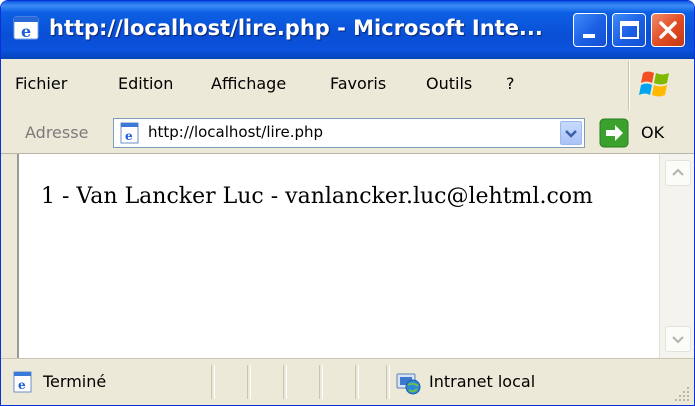 Image resolution: width=695 pixels, height=406 pixels. I want to click on menu-outils: Outils, so click(449, 83).